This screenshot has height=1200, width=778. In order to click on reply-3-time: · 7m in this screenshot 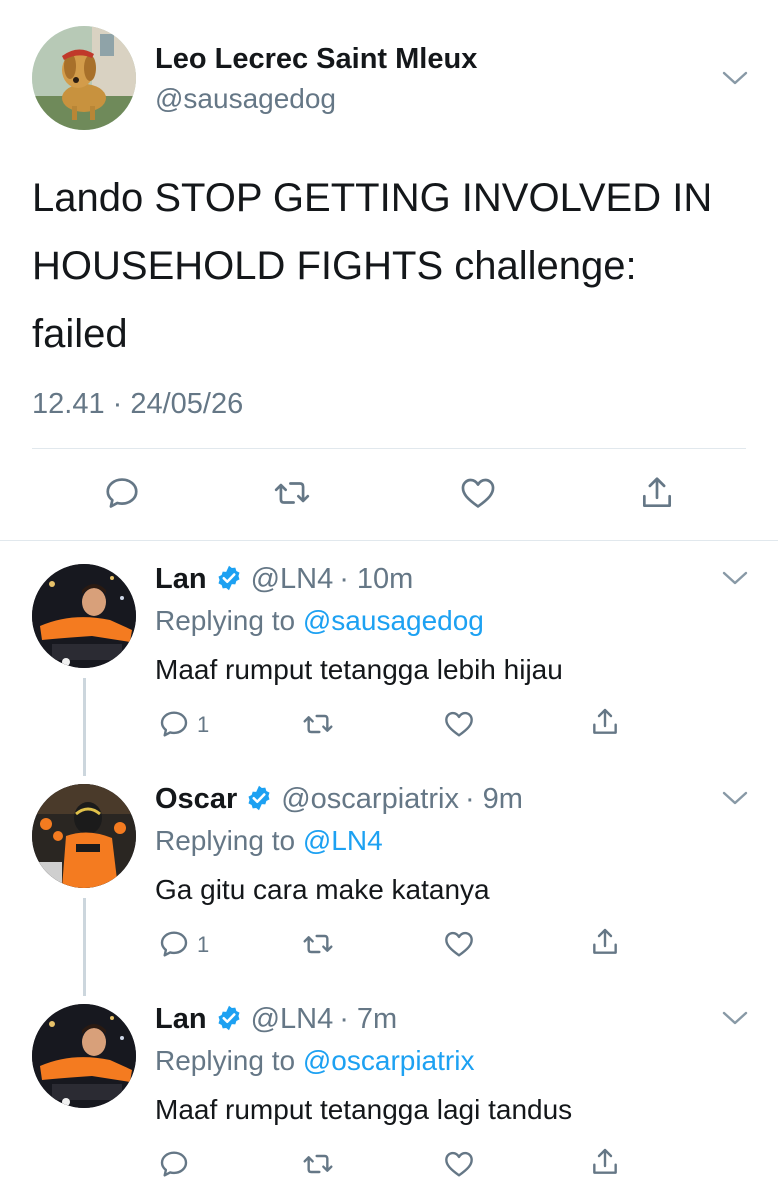, I will do `click(368, 1019)`.